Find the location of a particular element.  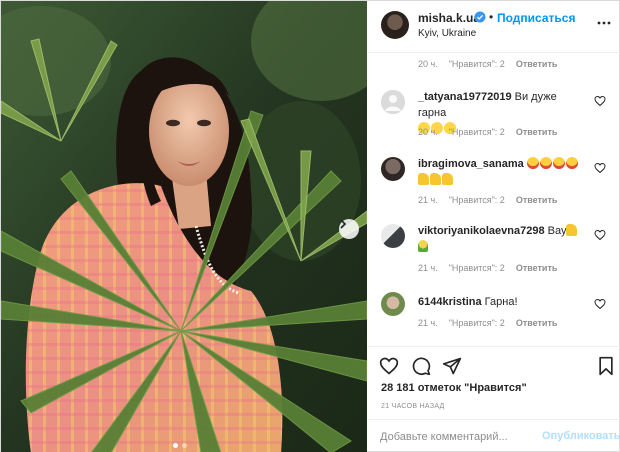

more-options-icon is located at coordinates (604, 23).